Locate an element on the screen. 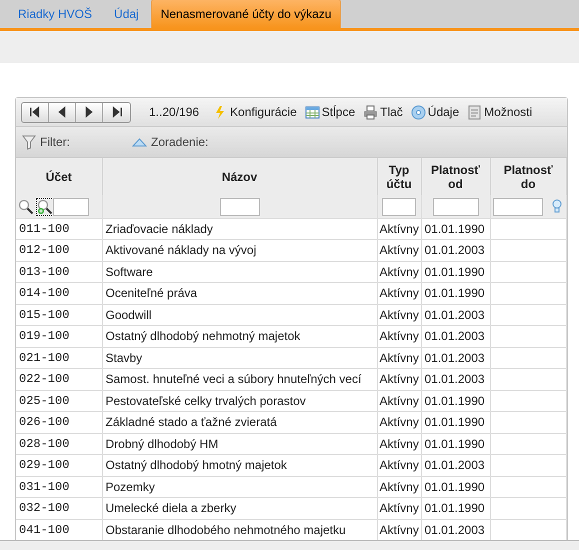 This screenshot has height=550, width=579. document-icon is located at coordinates (474, 112).